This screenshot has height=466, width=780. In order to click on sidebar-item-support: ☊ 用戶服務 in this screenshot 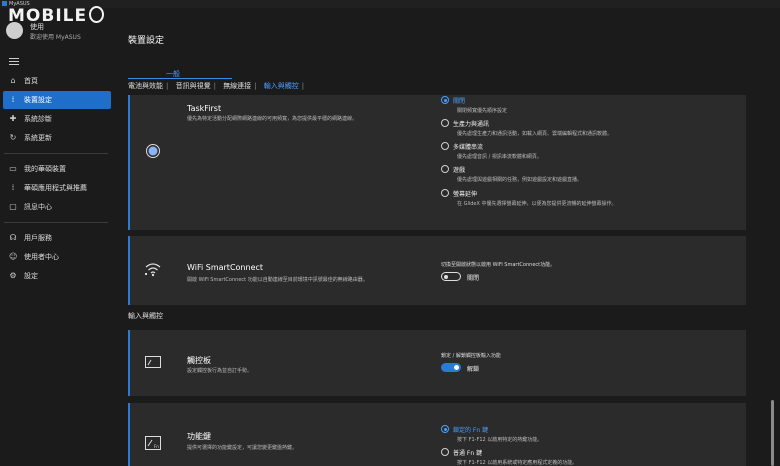, I will do `click(57, 238)`.